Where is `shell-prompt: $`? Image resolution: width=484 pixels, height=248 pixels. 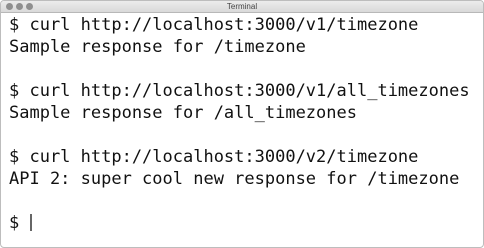 shell-prompt: $ is located at coordinates (19, 223).